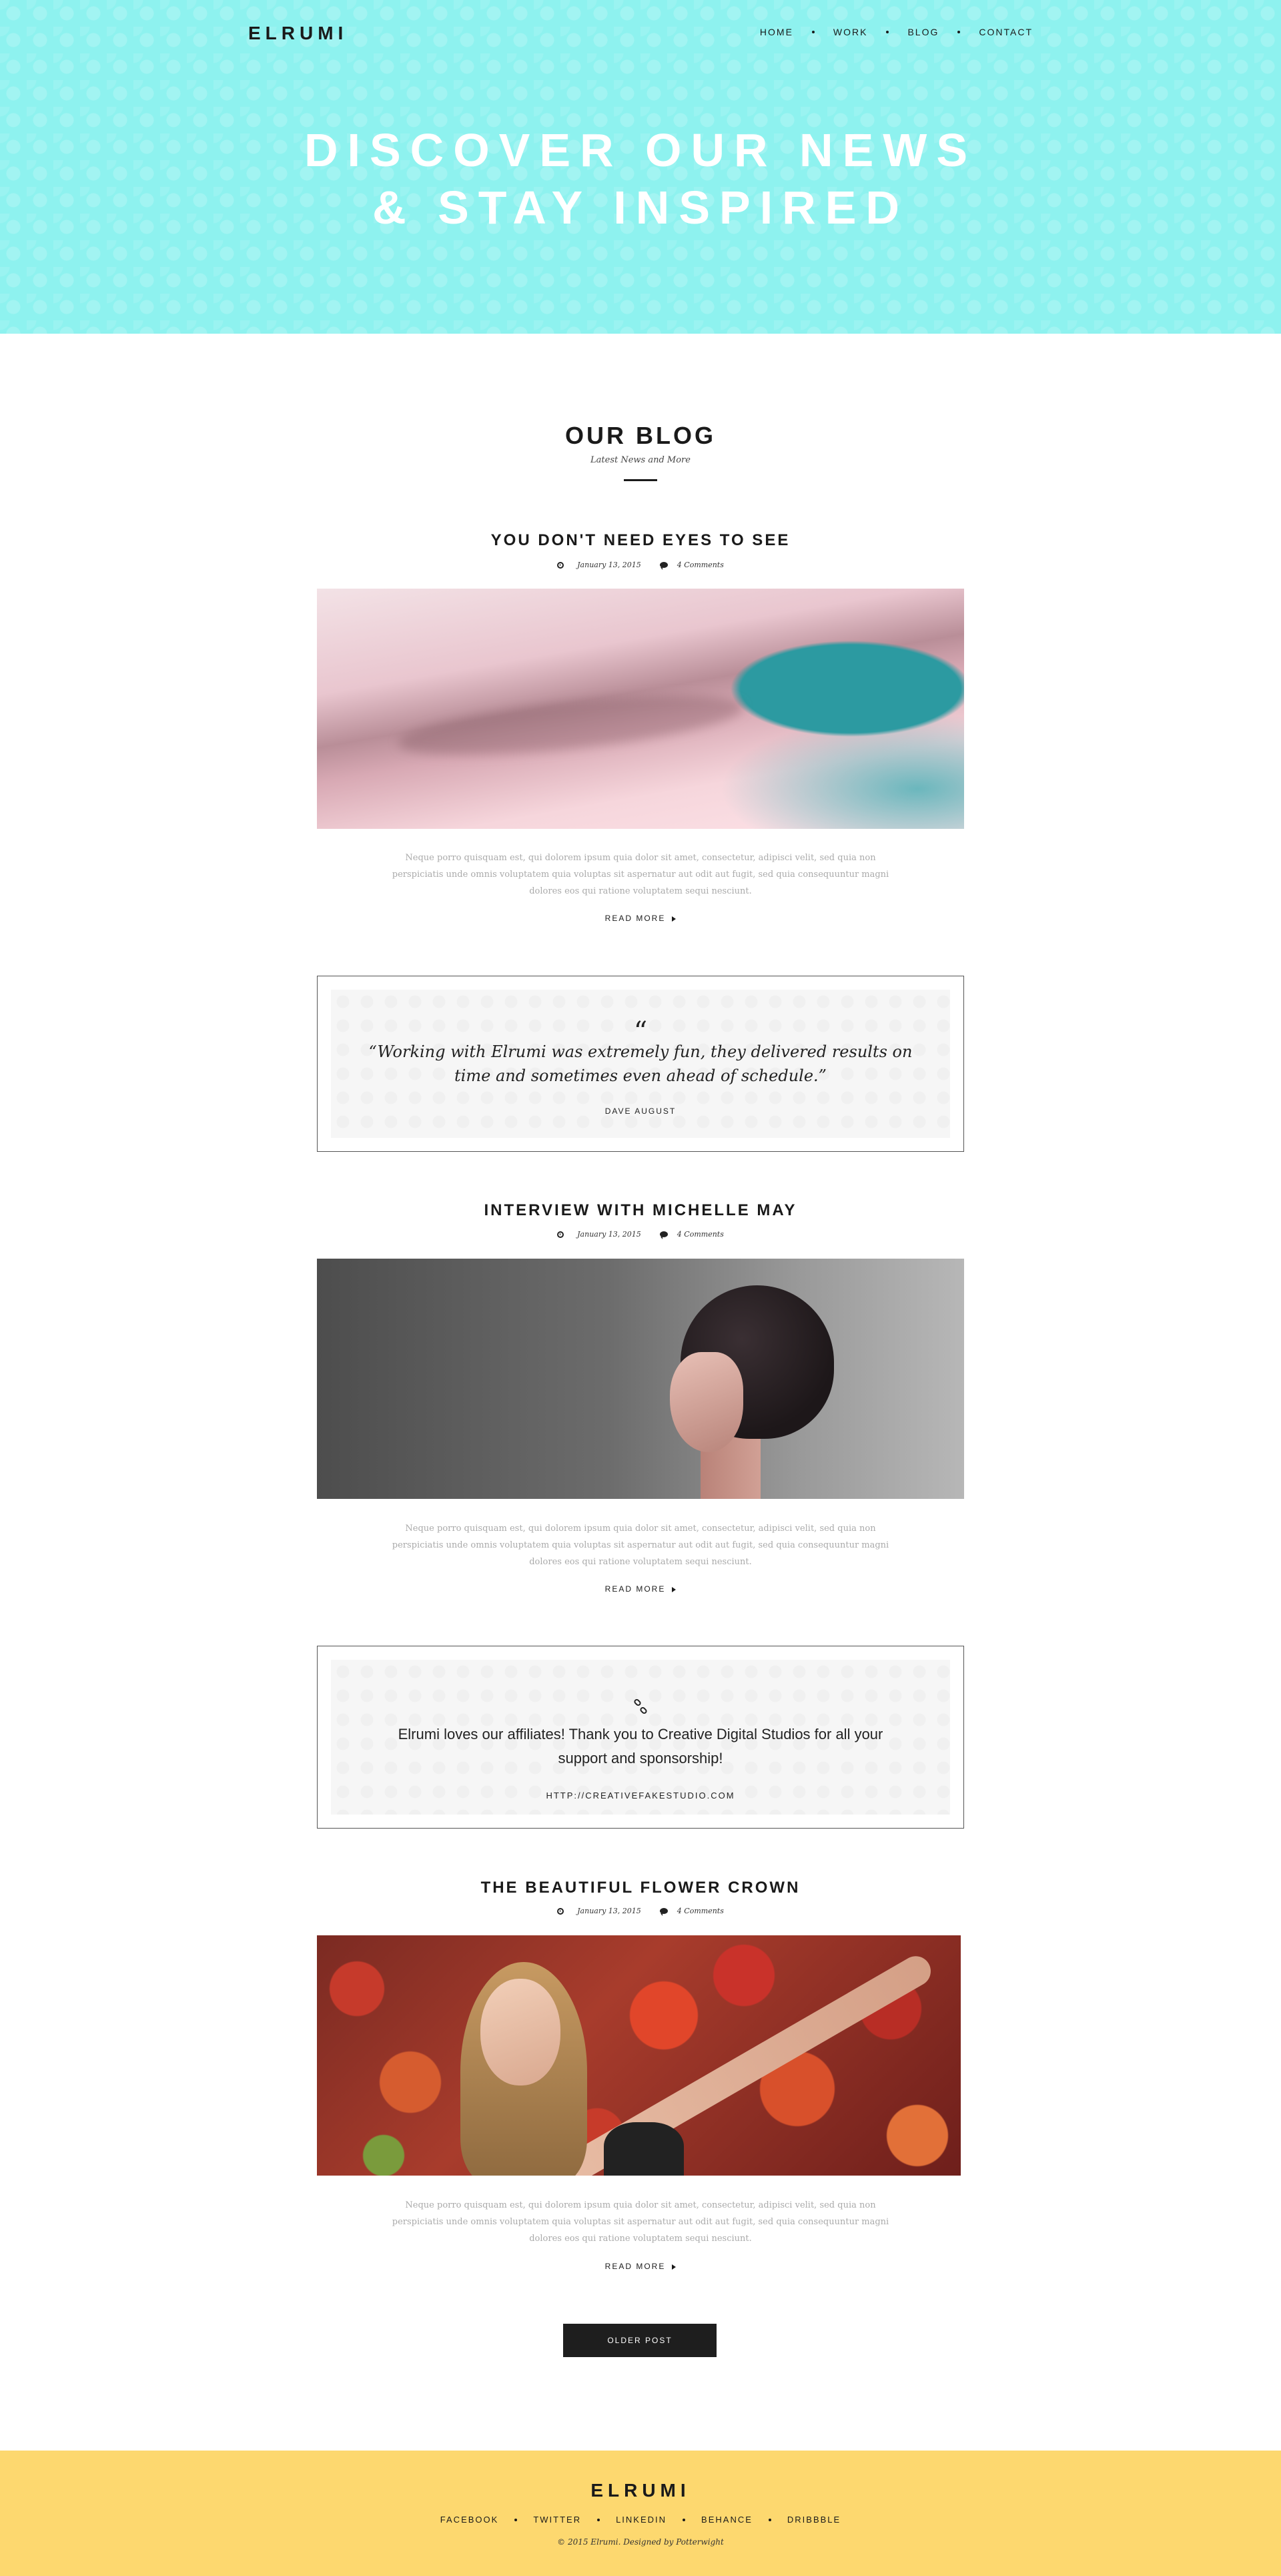  I want to click on social-behance: BEHANCE, so click(727, 2520).